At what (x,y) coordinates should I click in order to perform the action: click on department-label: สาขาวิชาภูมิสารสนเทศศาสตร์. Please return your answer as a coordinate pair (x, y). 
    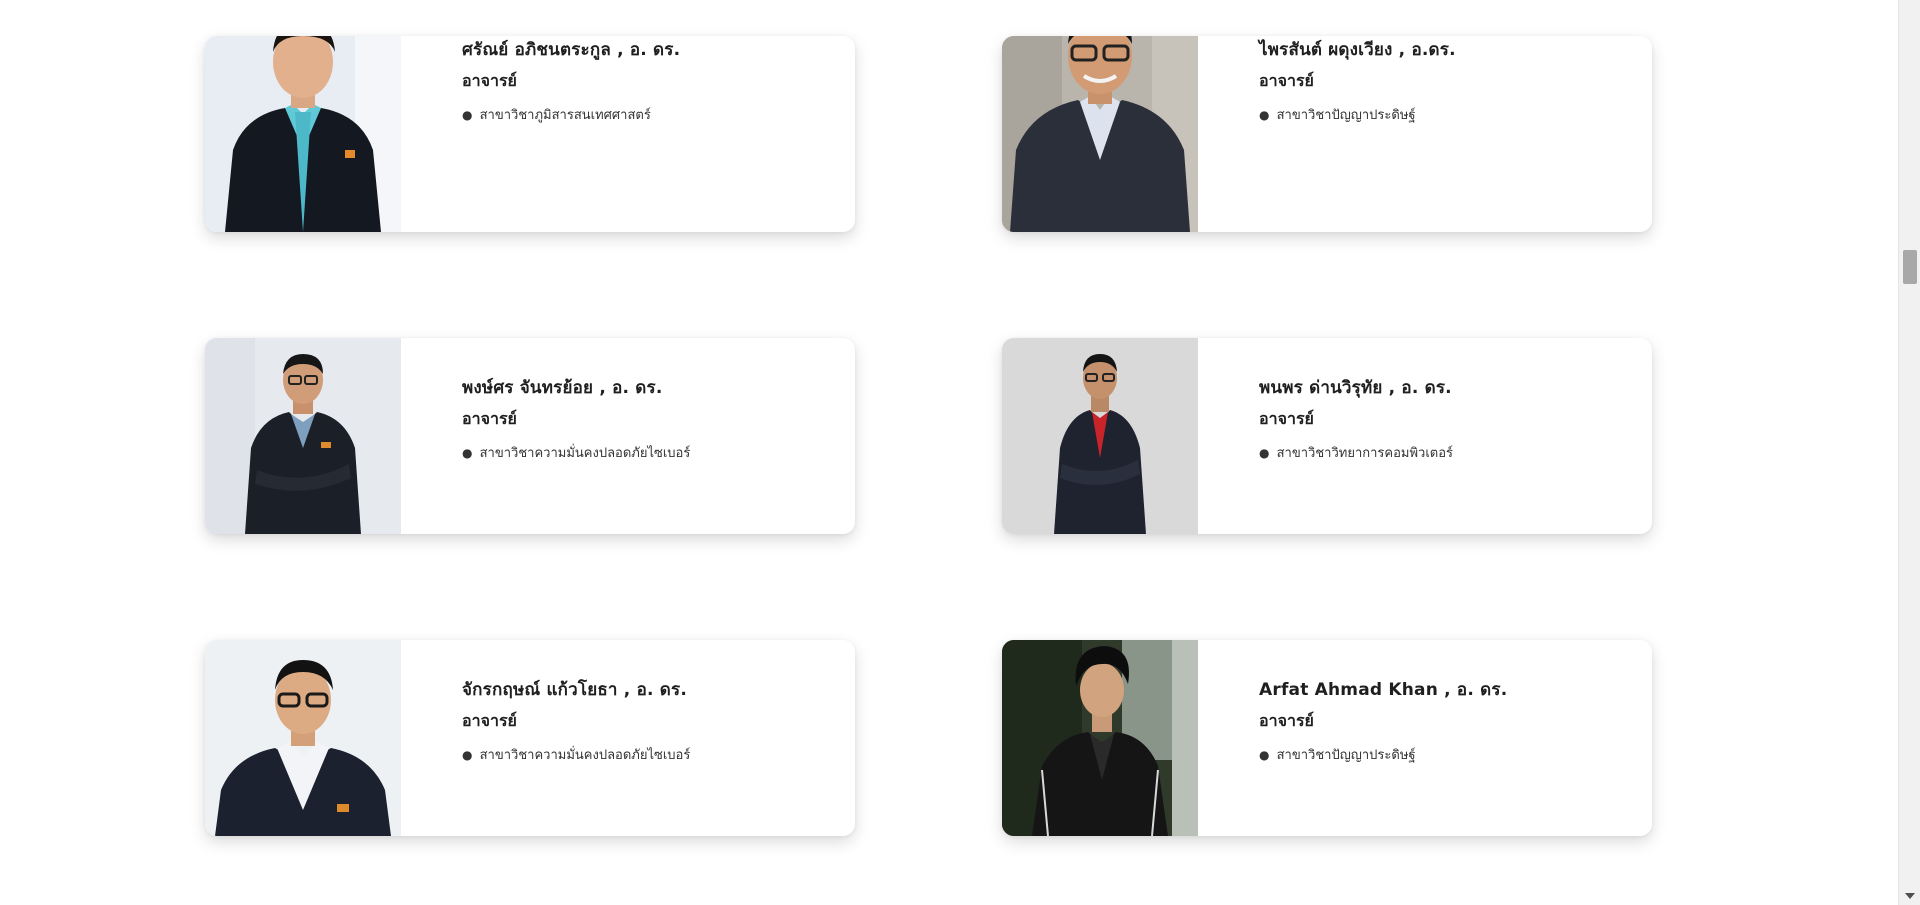
    Looking at the image, I should click on (565, 115).